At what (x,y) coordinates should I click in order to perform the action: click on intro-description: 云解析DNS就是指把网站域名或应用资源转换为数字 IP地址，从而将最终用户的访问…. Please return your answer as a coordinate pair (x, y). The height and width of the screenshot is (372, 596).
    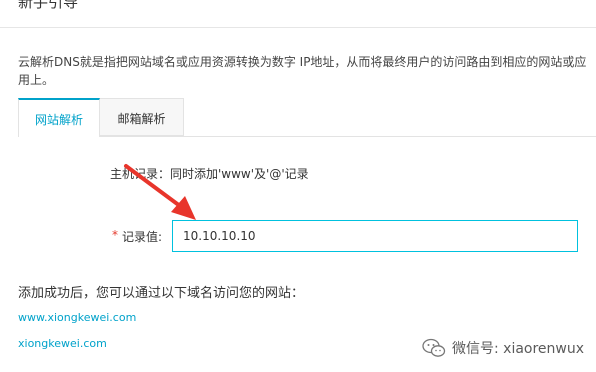
    Looking at the image, I should click on (302, 71).